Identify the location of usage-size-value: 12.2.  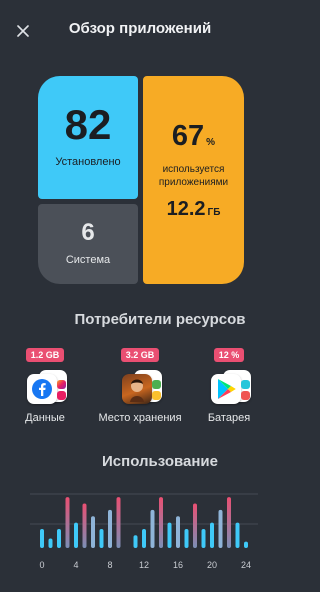
(186, 209).